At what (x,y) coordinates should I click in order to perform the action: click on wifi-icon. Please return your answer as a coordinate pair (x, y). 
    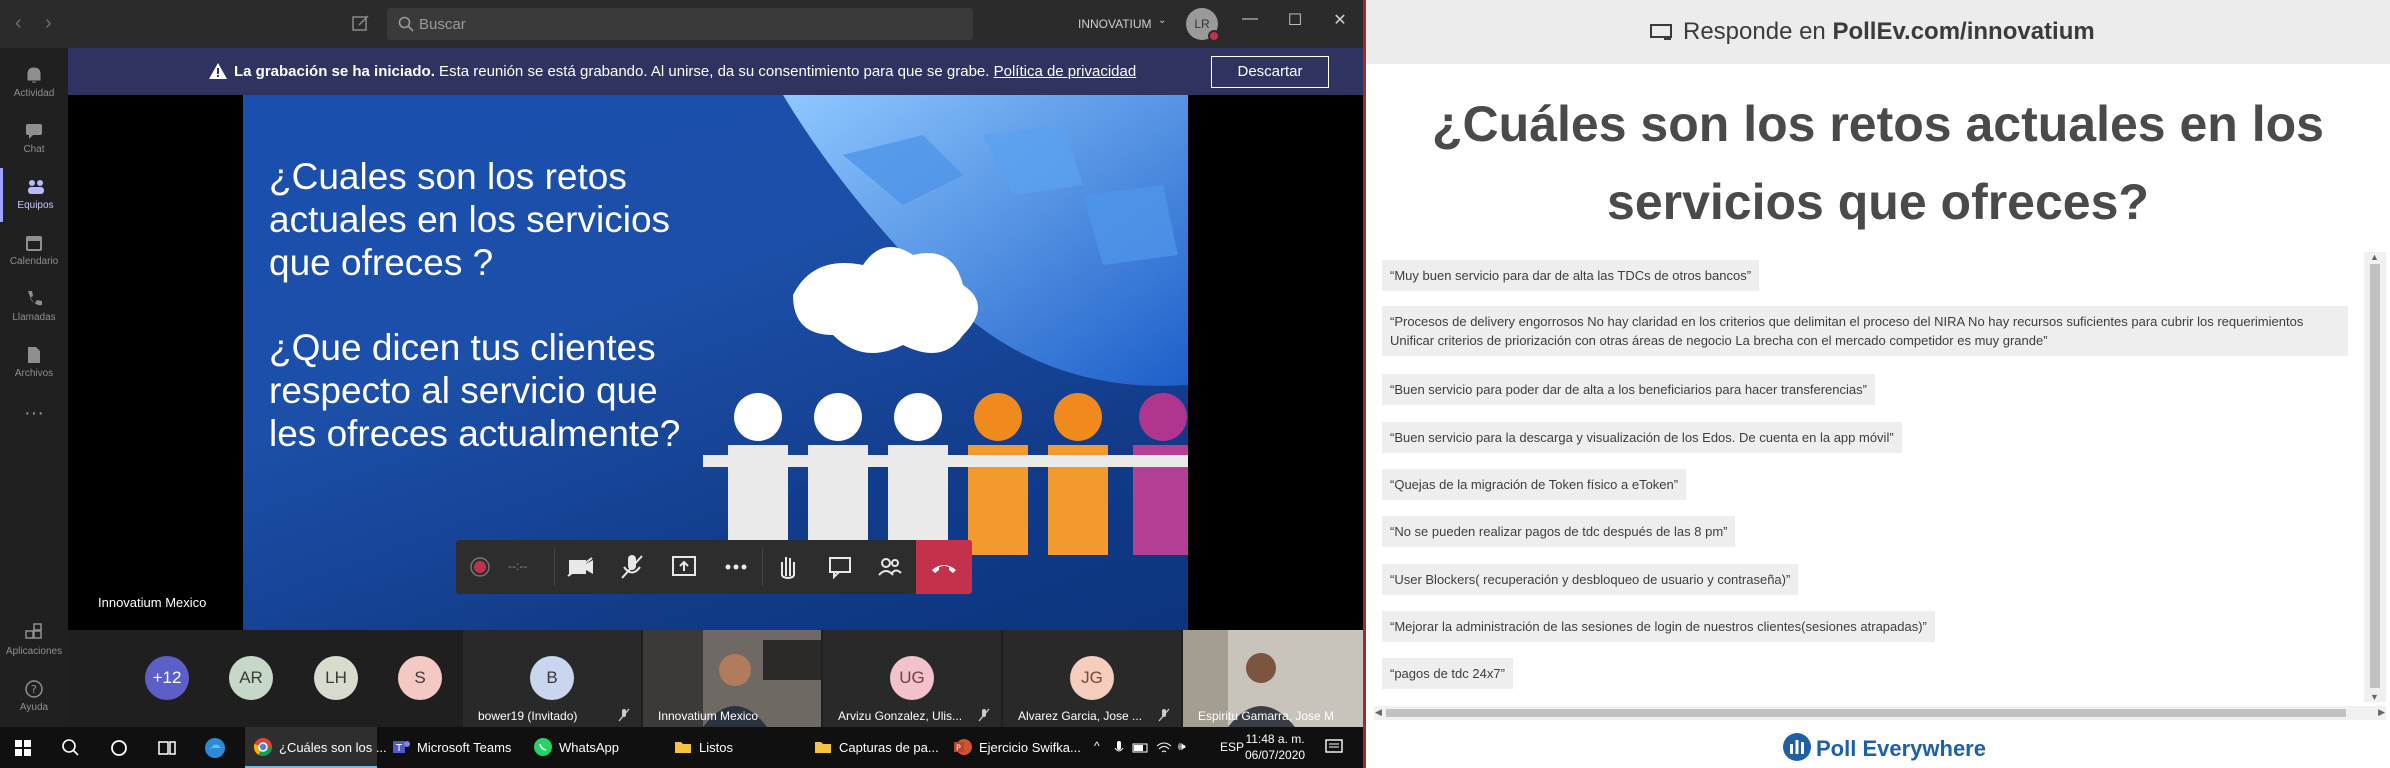
    Looking at the image, I should click on (1164, 748).